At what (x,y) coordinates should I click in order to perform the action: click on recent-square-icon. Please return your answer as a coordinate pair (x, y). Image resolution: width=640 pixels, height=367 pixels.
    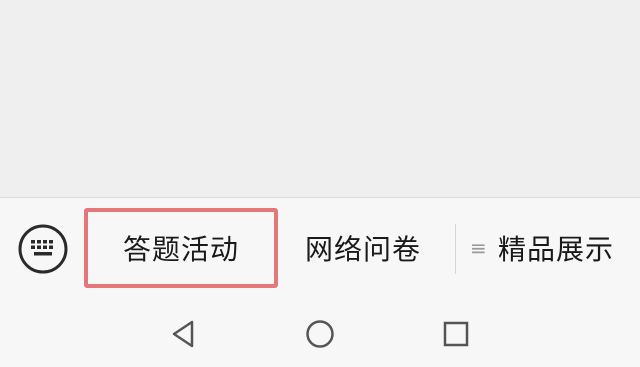
    Looking at the image, I should click on (456, 334).